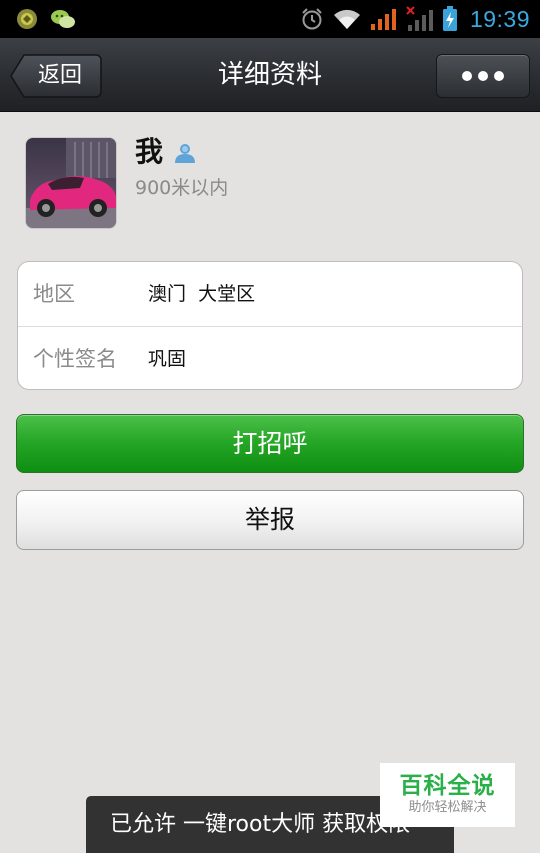 Image resolution: width=540 pixels, height=853 pixels. I want to click on more-button, so click(483, 76).